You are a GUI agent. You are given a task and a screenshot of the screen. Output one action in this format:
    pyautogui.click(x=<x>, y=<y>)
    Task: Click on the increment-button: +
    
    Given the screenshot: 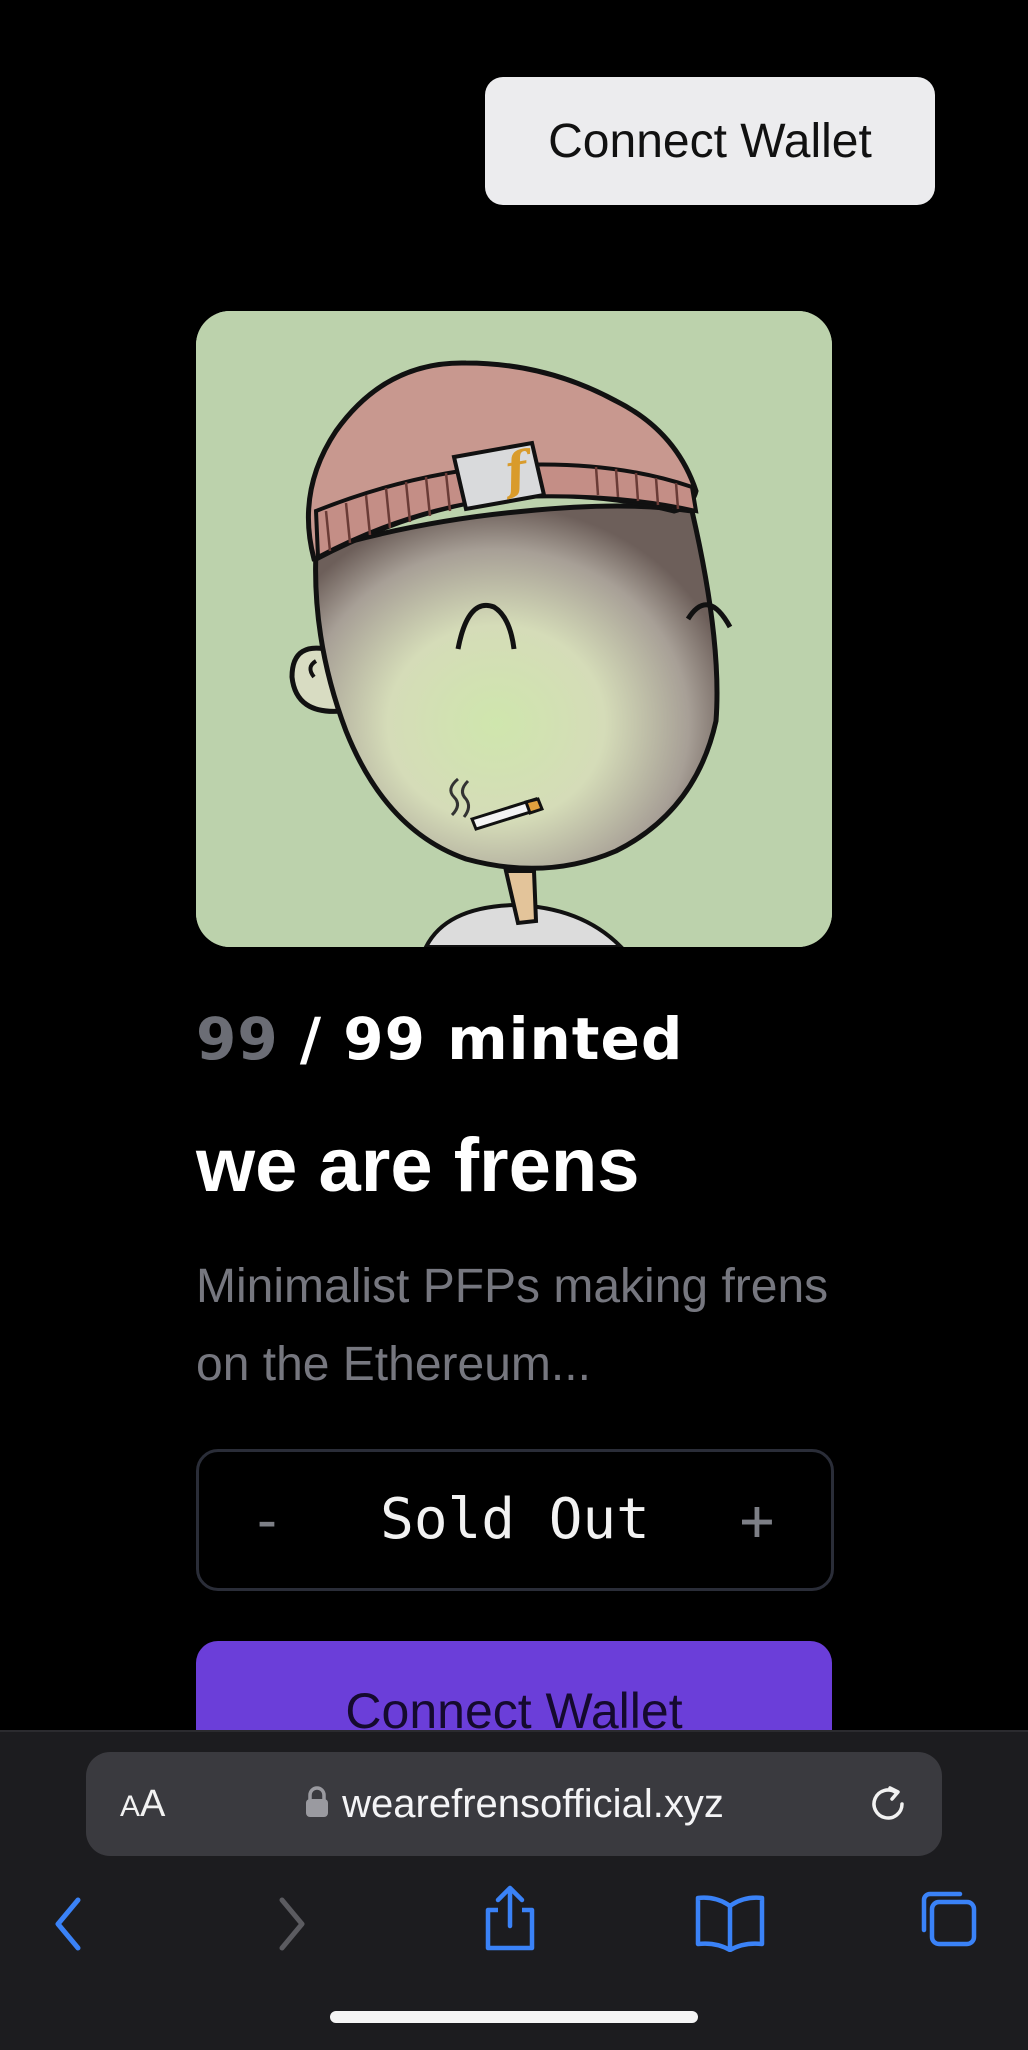 What is the action you would take?
    pyautogui.click(x=757, y=1520)
    